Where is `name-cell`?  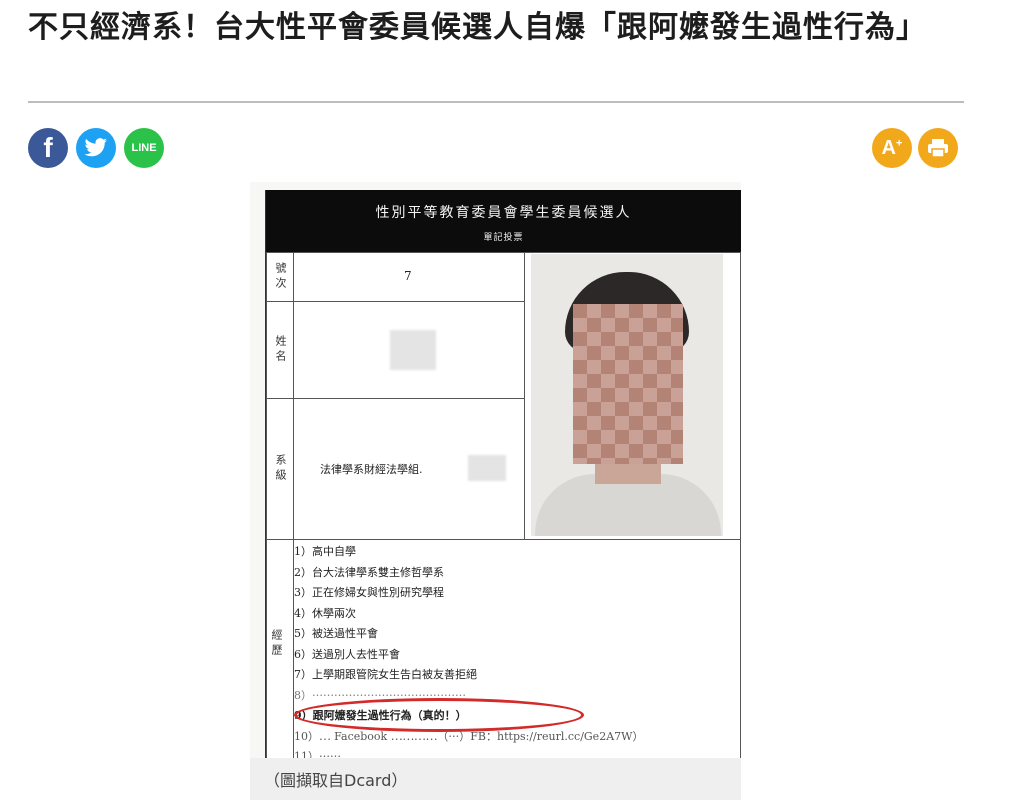 name-cell is located at coordinates (409, 350).